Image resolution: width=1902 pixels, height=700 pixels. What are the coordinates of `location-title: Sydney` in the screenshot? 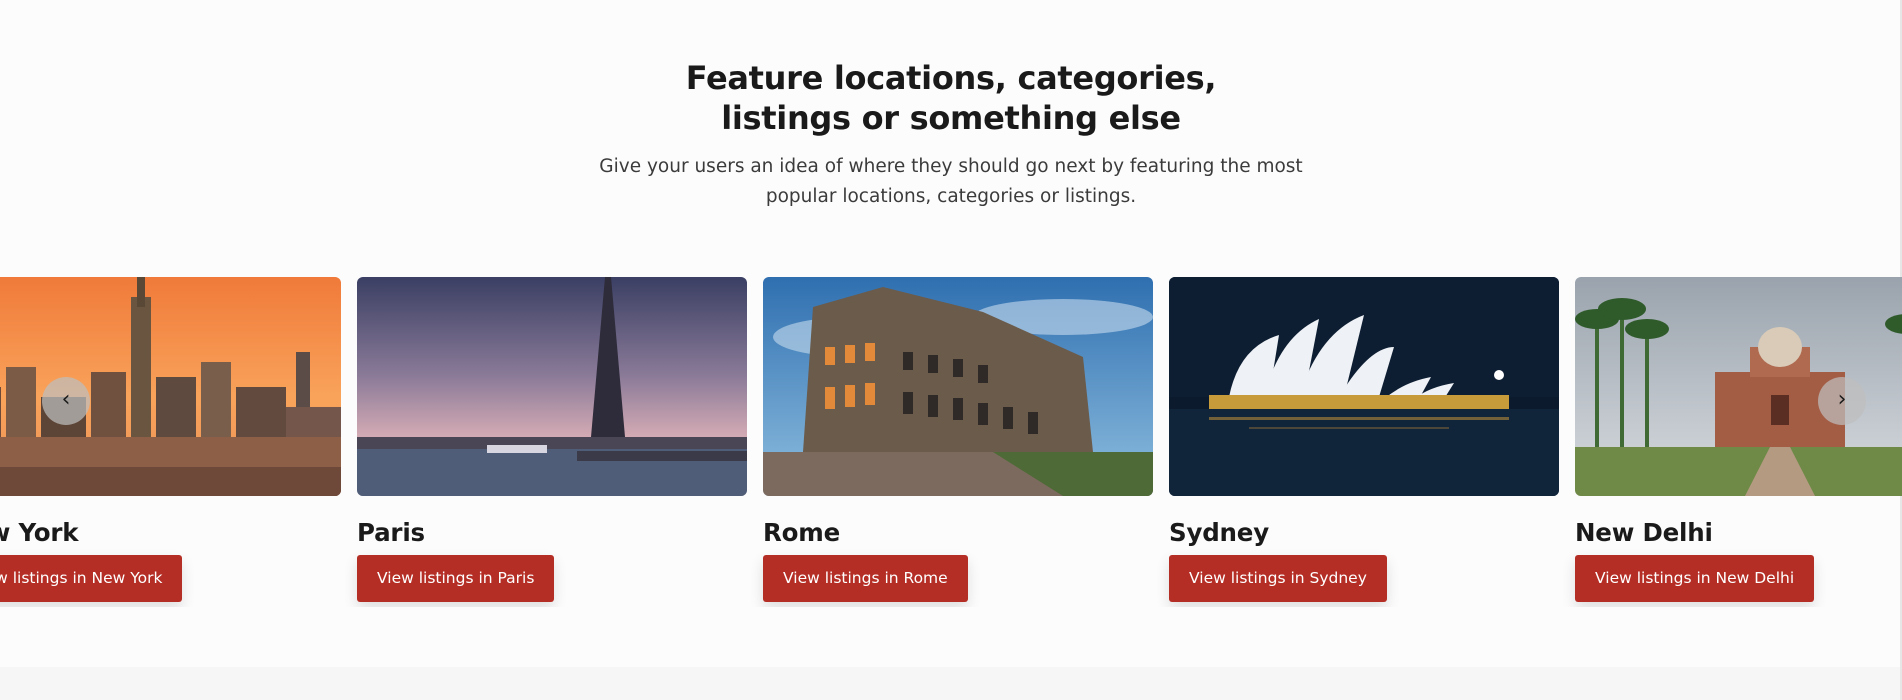 It's located at (1219, 532).